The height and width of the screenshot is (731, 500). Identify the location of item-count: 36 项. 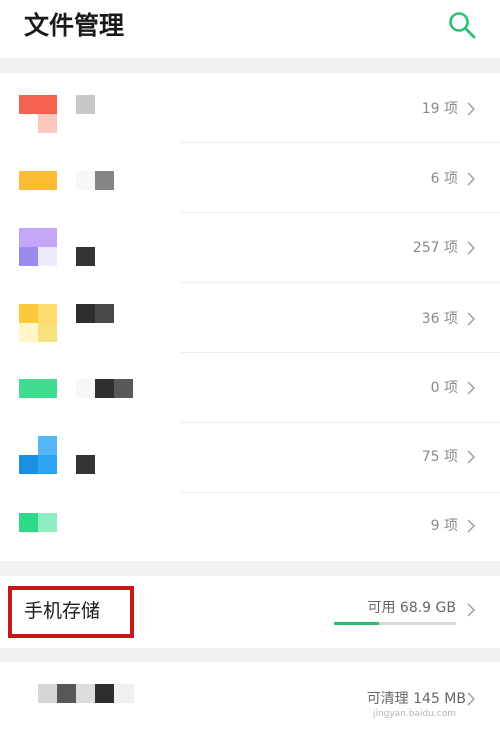
(439, 319).